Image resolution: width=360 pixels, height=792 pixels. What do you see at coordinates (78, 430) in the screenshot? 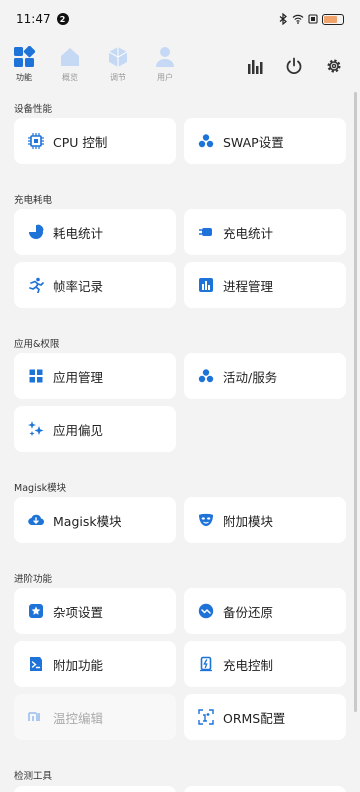
I see `card-label: 应用偏见` at bounding box center [78, 430].